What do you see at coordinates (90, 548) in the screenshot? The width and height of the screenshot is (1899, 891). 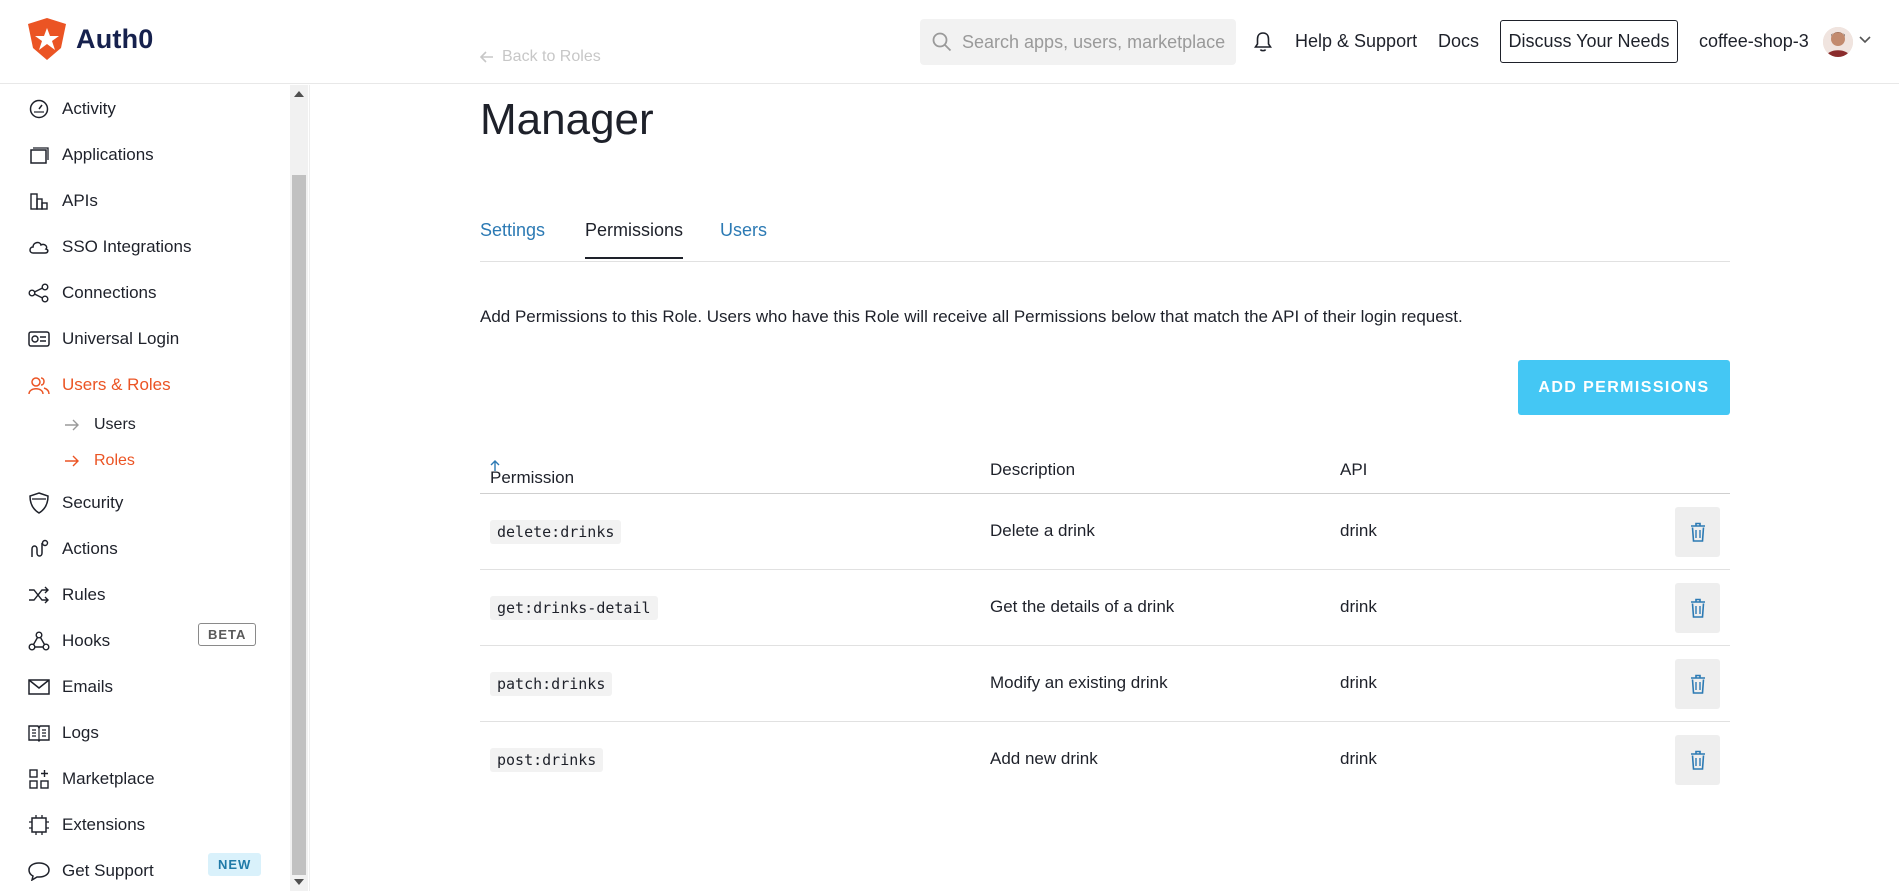 I see `sidebar-item-label: Actions` at bounding box center [90, 548].